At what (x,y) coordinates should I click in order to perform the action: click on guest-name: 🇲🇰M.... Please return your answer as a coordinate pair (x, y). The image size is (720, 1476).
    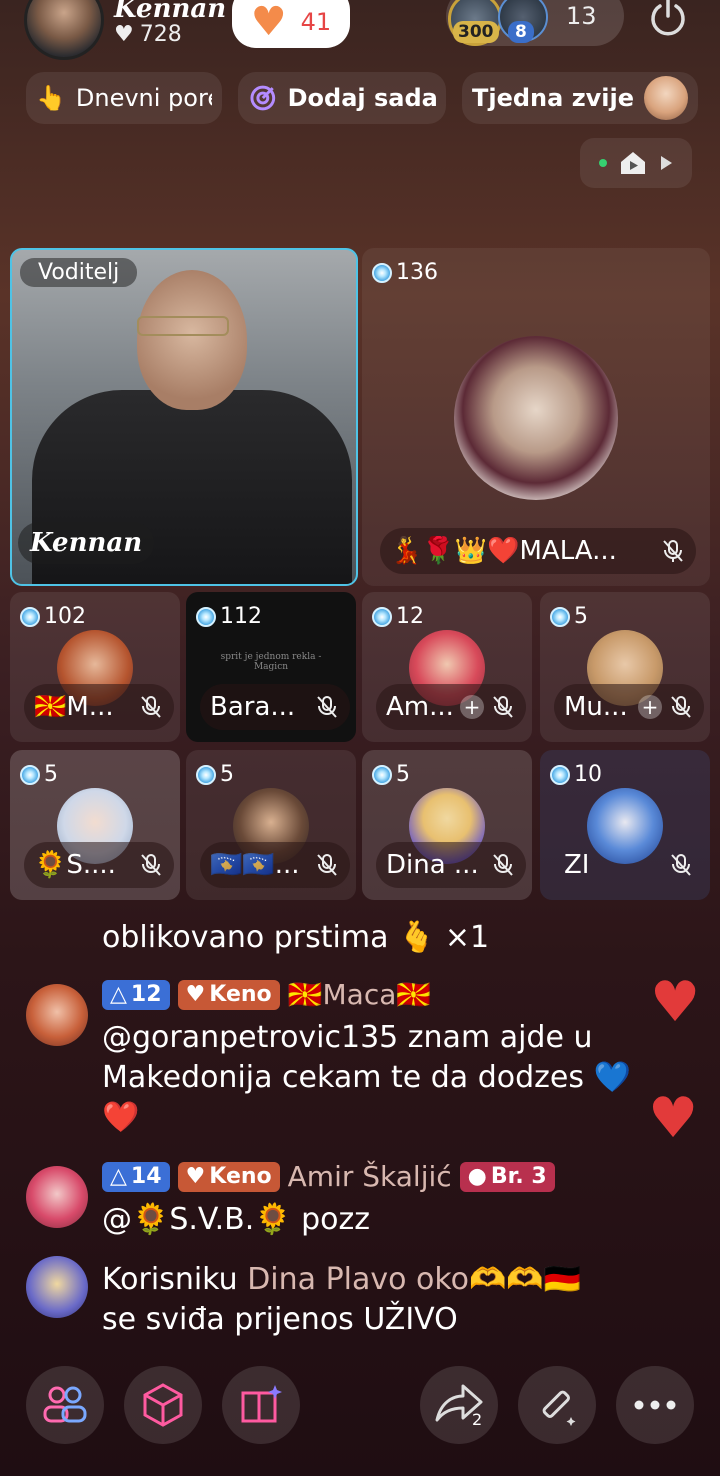
    Looking at the image, I should click on (74, 707).